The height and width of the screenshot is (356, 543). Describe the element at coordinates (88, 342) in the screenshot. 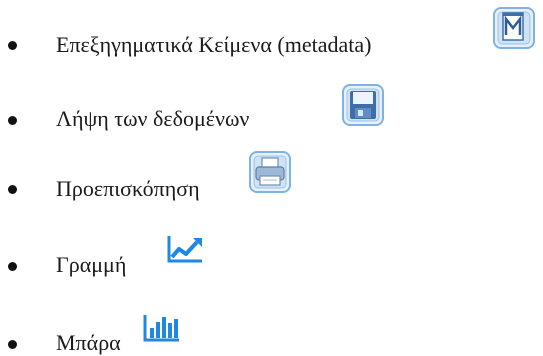

I see `list-item-label: Μπάρα` at that location.